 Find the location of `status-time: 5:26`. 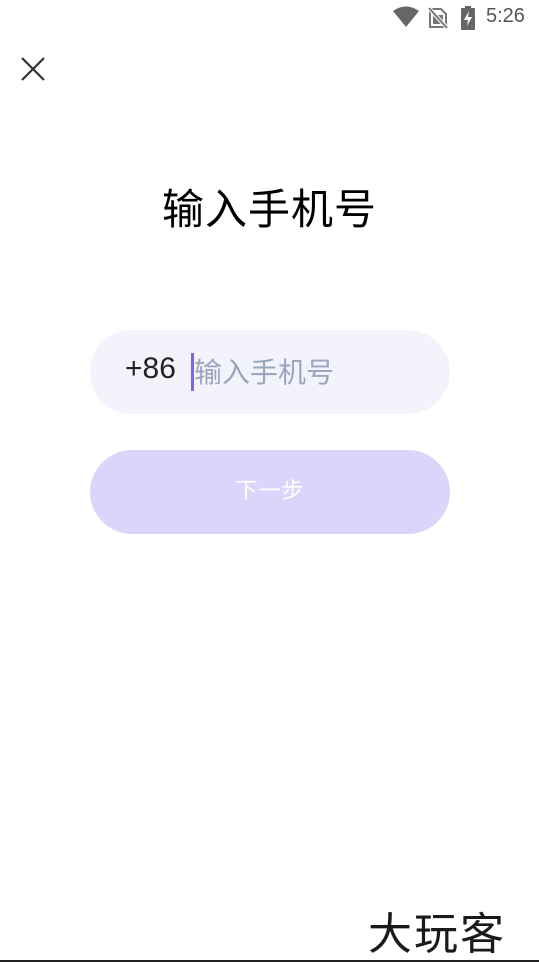

status-time: 5:26 is located at coordinates (505, 16).